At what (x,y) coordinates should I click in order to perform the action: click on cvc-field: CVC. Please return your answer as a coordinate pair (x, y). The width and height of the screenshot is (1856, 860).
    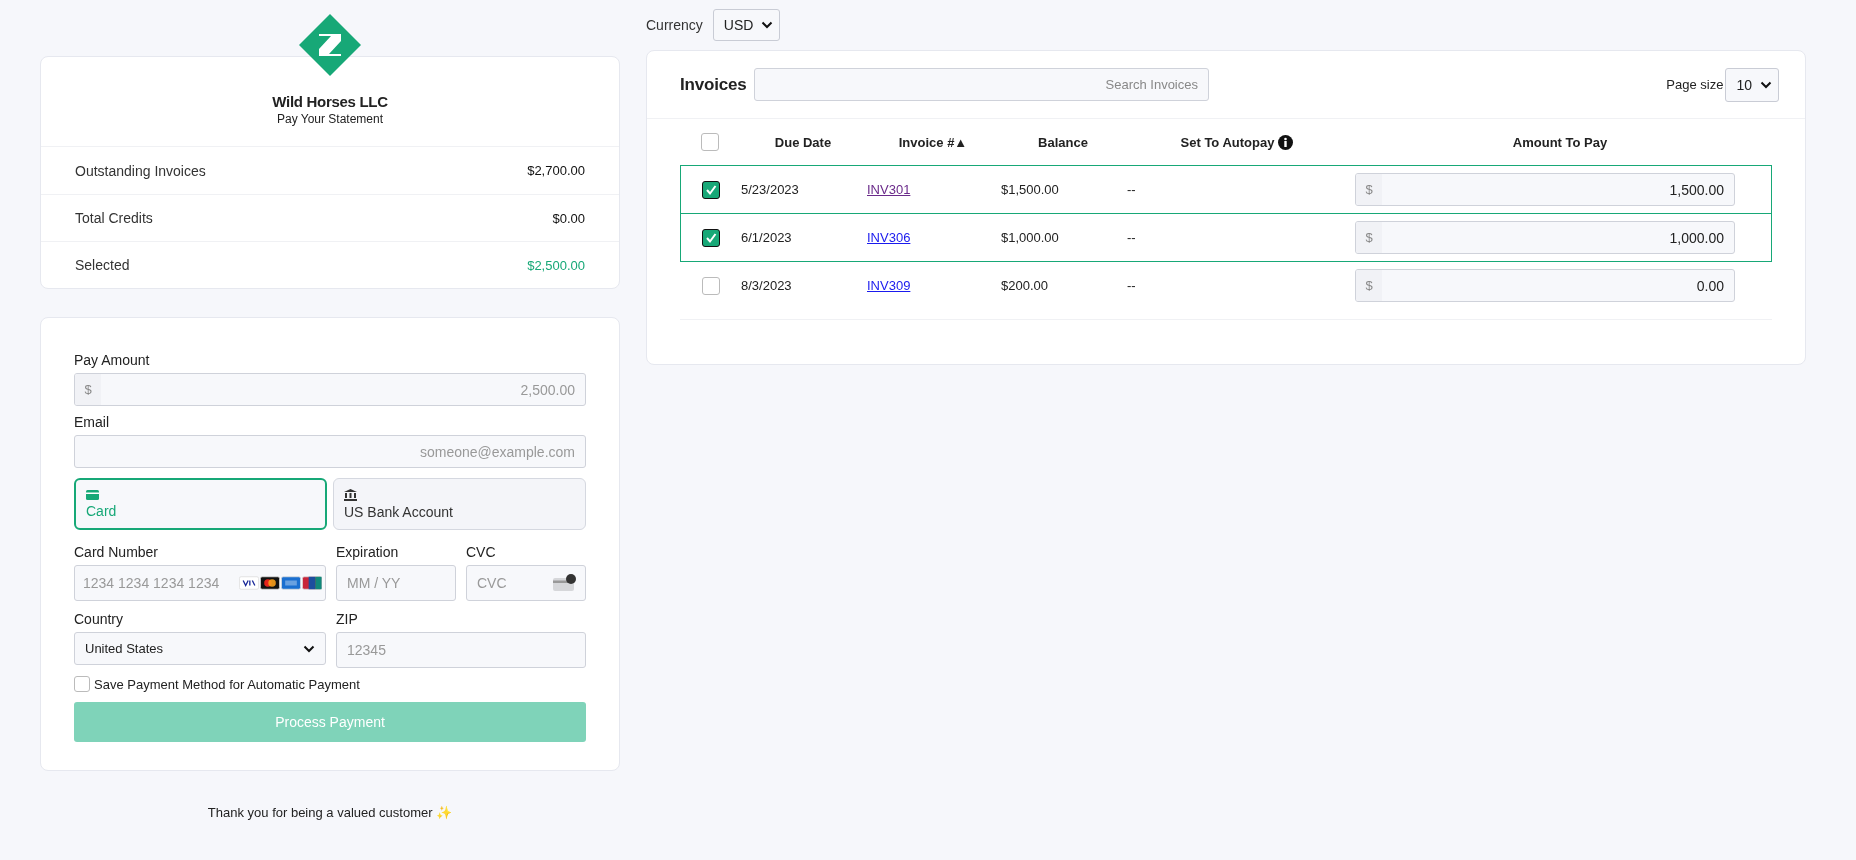
    Looking at the image, I should click on (526, 583).